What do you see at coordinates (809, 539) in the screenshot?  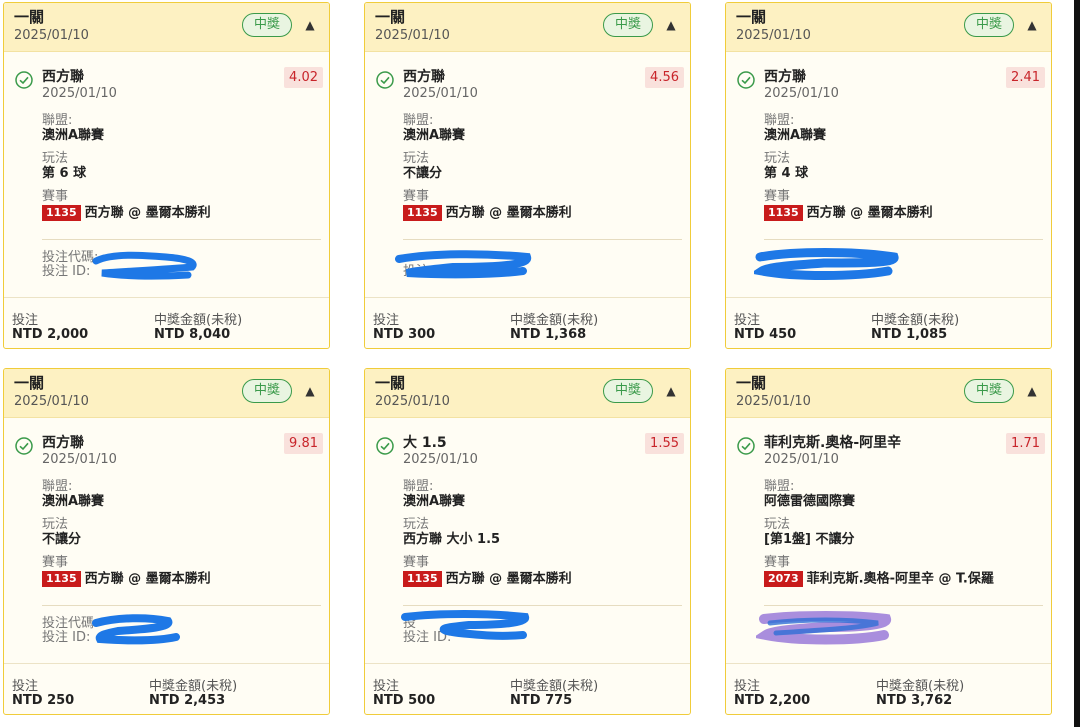 I see `play-value: [第1盤] 不讓分` at bounding box center [809, 539].